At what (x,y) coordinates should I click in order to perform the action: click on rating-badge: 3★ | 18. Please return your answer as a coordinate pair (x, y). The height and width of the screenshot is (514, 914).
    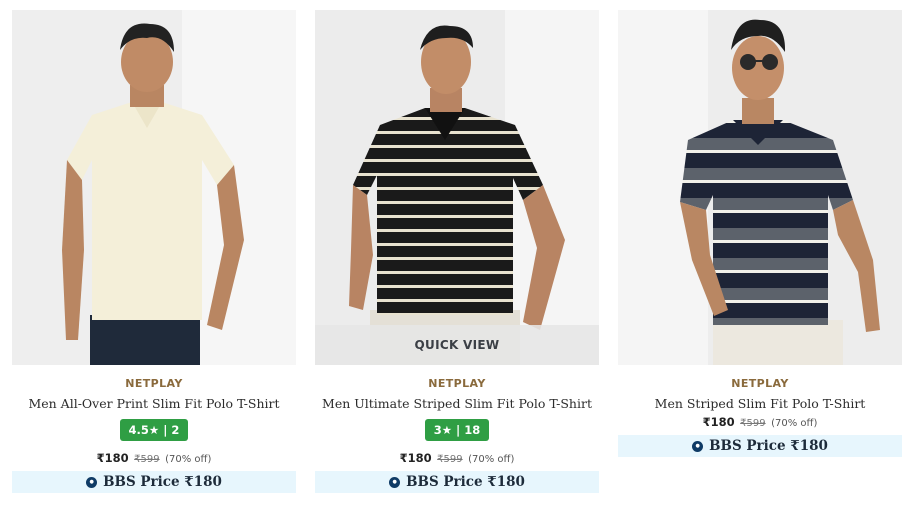
    Looking at the image, I should click on (457, 430).